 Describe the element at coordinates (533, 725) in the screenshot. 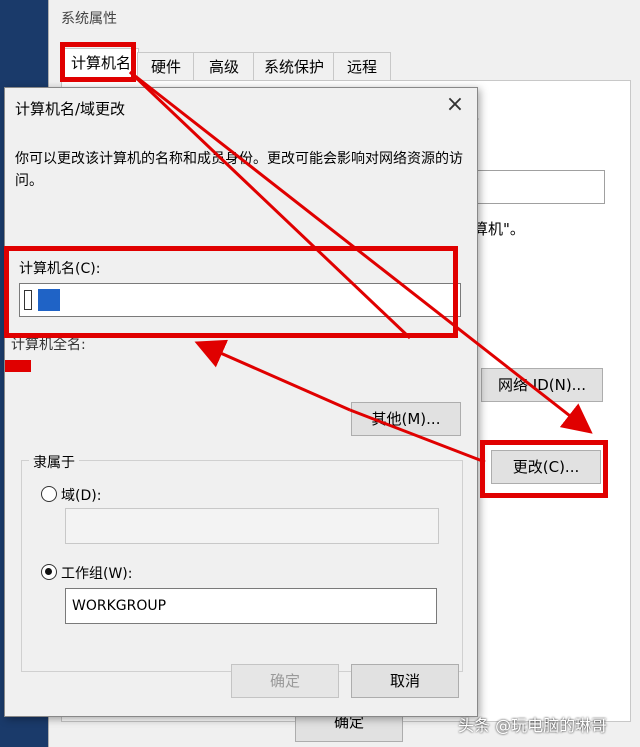

I see `watermark: 头条 @玩电脑的琳哥` at that location.